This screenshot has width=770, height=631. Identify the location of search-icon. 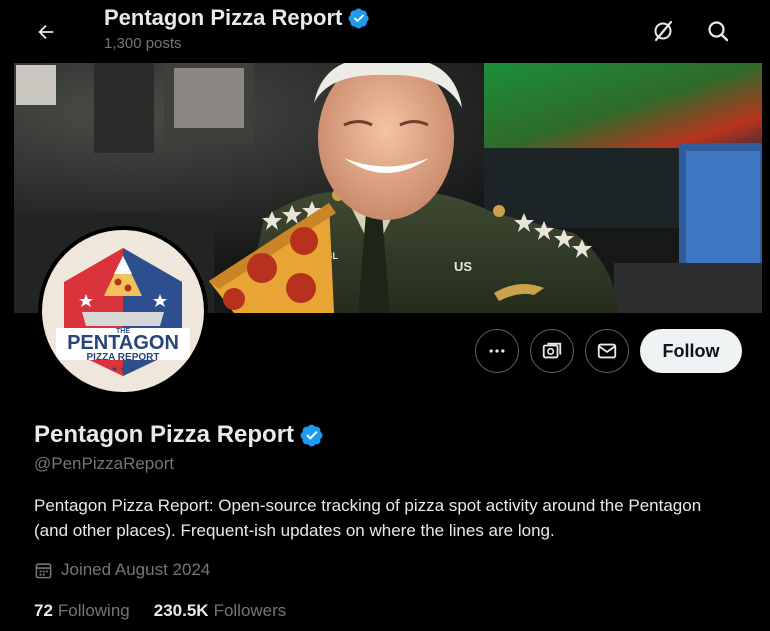
(718, 31).